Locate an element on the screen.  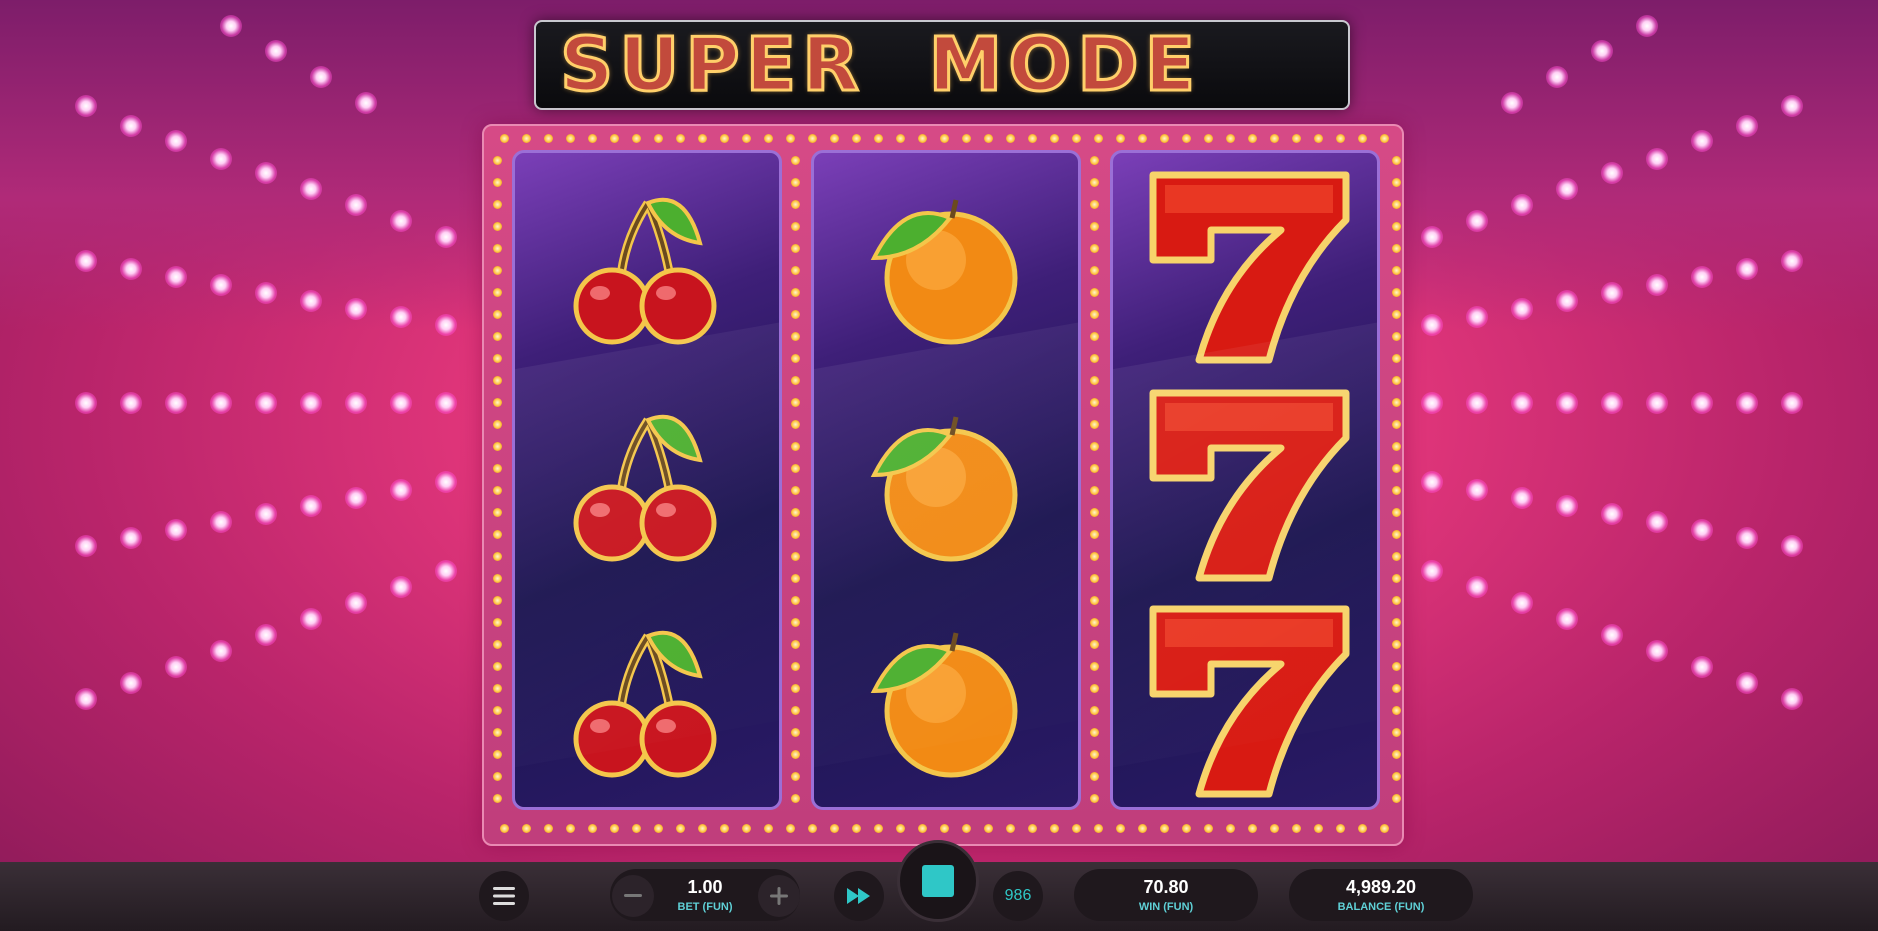
win-label: WIN (FUN) is located at coordinates (1166, 907).